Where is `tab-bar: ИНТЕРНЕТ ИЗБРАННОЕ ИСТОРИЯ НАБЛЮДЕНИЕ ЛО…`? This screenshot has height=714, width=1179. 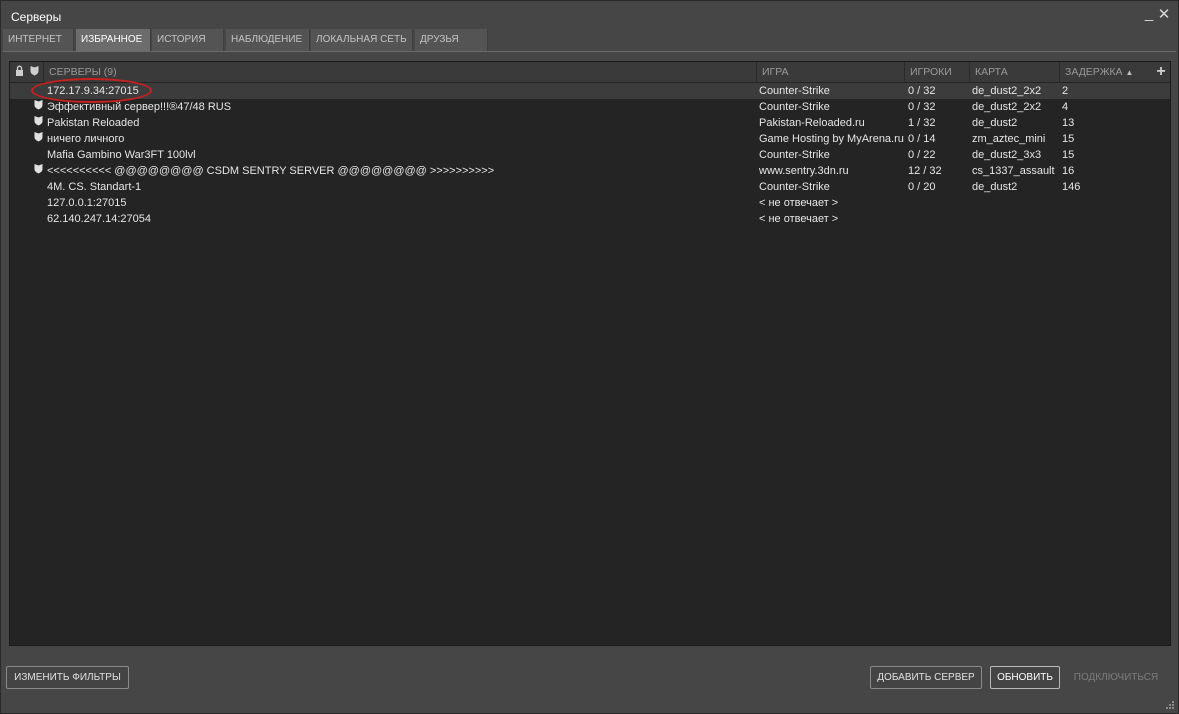 tab-bar: ИНТЕРНЕТ ИЗБРАННОЕ ИСТОРИЯ НАБЛЮДЕНИЕ ЛО… is located at coordinates (589, 40).